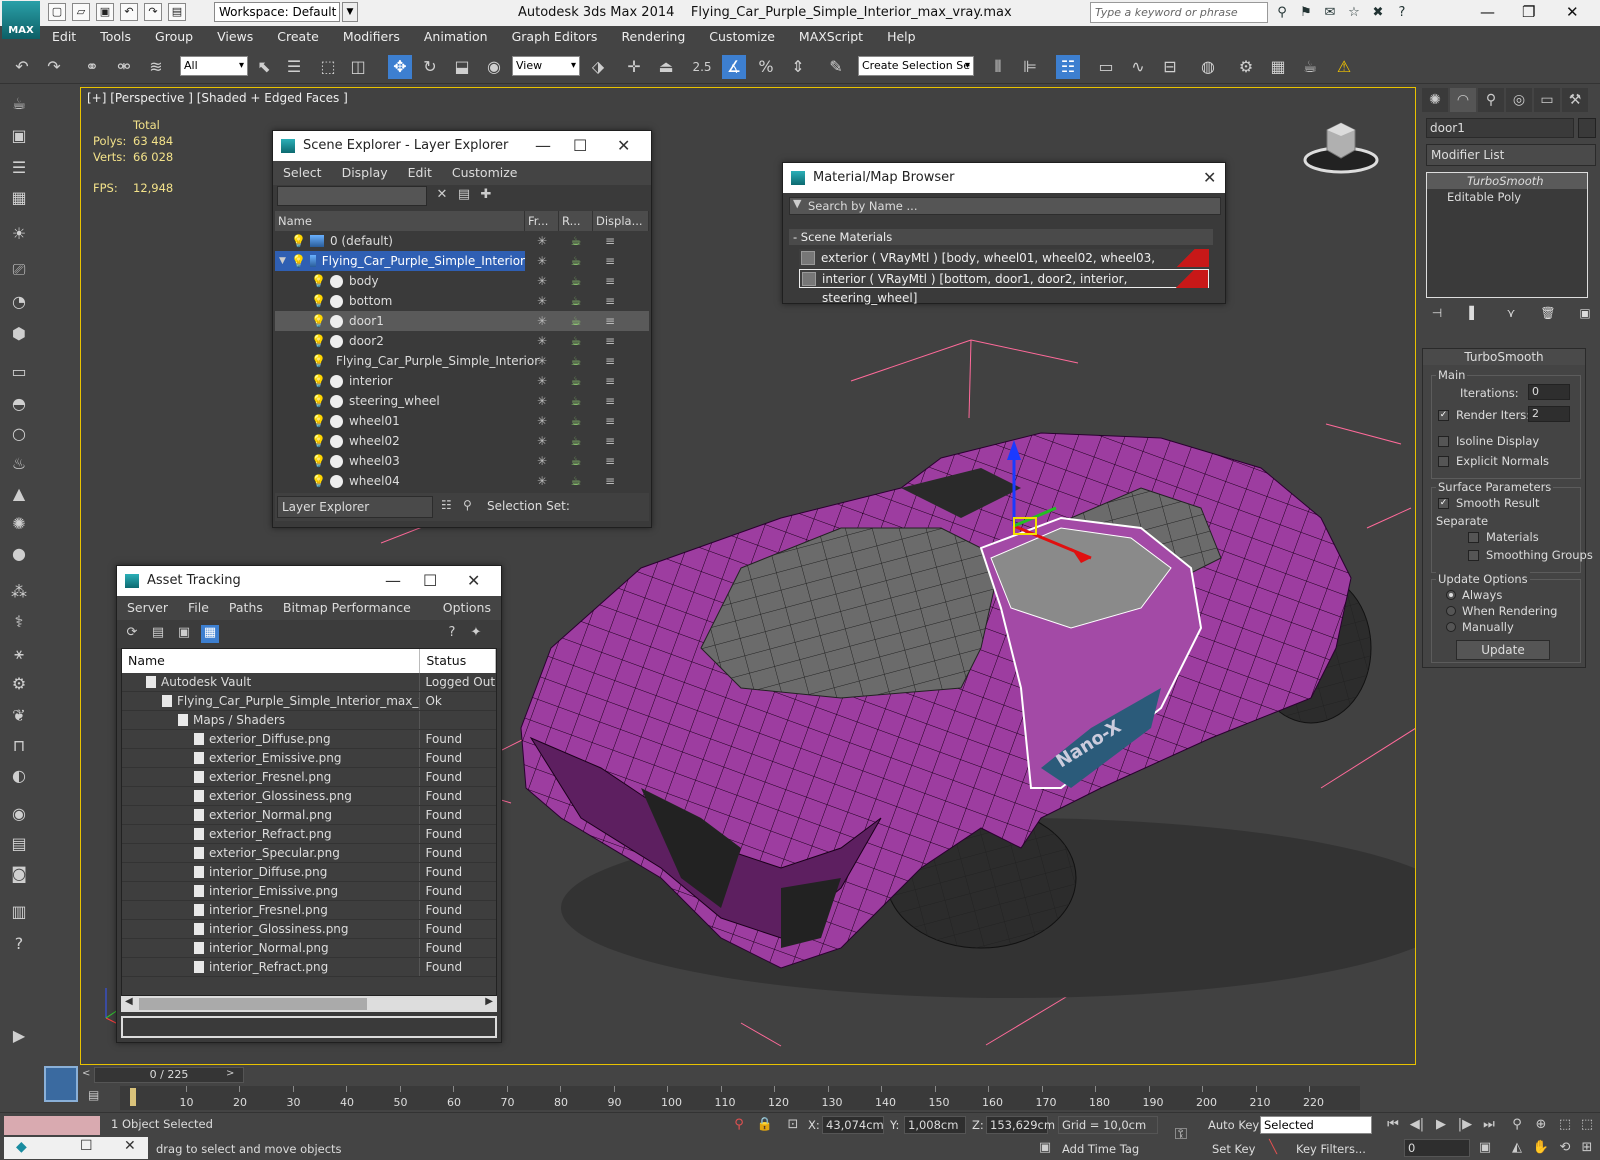 This screenshot has height=1160, width=1600. I want to click on close-icon: ✕, so click(1572, 12).